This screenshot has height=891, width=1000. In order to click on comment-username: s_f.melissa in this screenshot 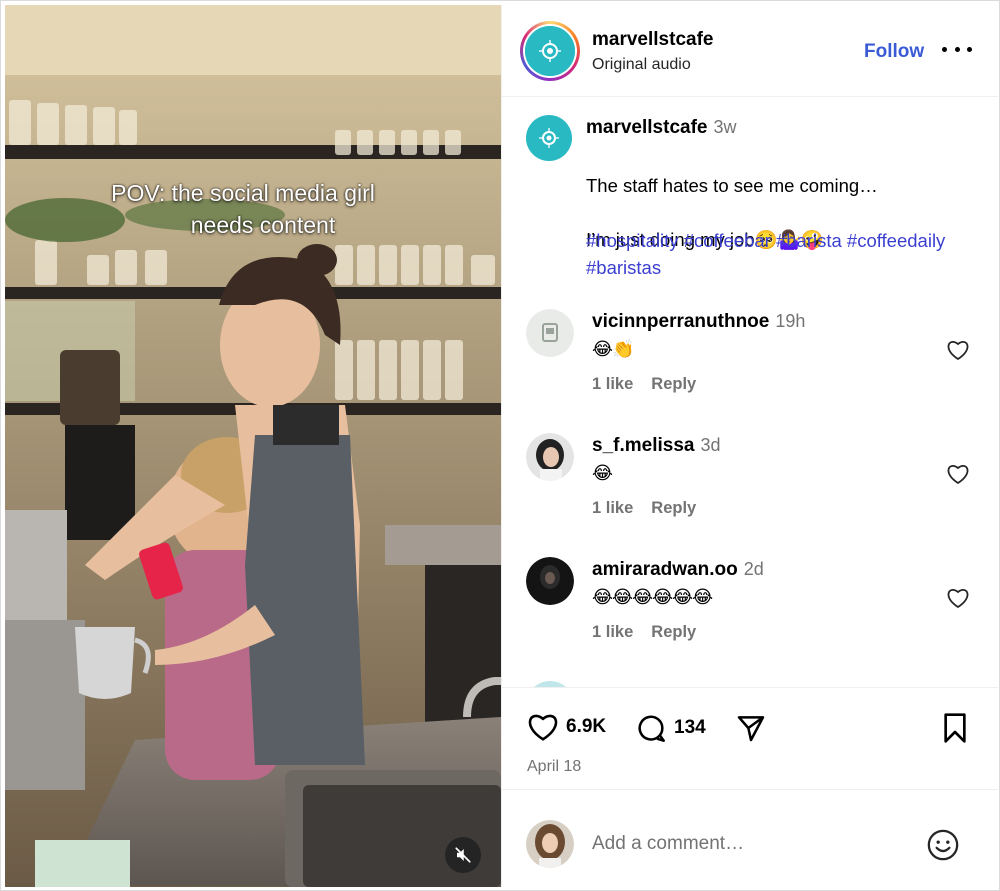, I will do `click(643, 445)`.